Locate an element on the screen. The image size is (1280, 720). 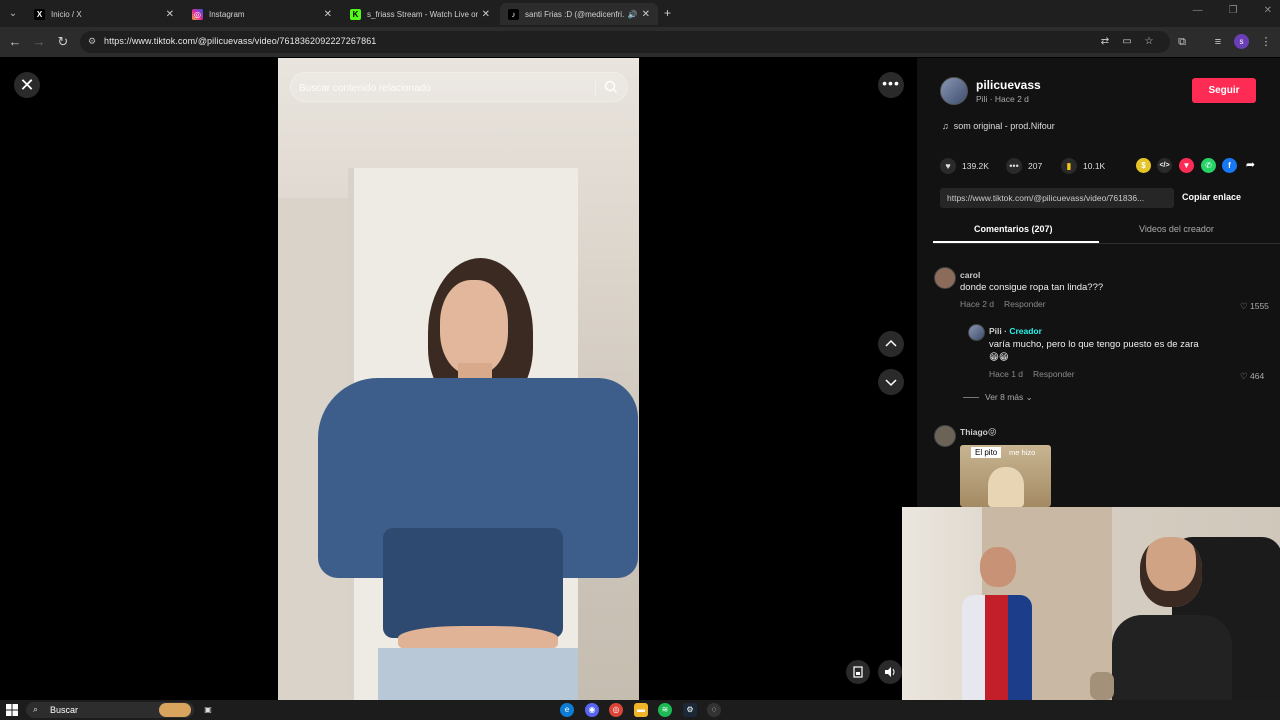
tab-instagram: ◎ Instagram ✕ is located at coordinates (262, 14).